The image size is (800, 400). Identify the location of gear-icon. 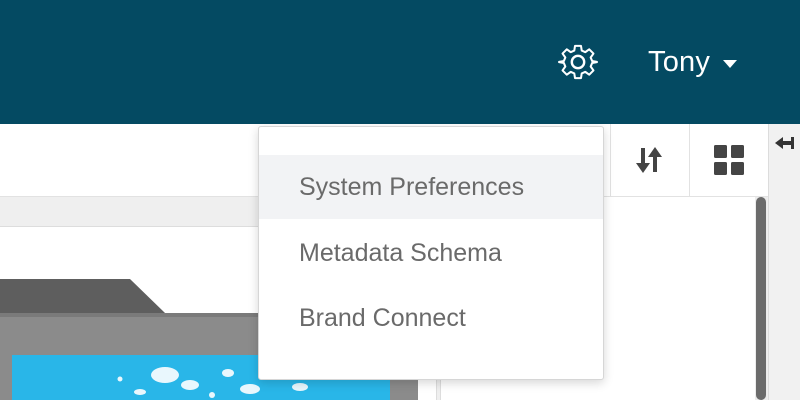
(578, 62).